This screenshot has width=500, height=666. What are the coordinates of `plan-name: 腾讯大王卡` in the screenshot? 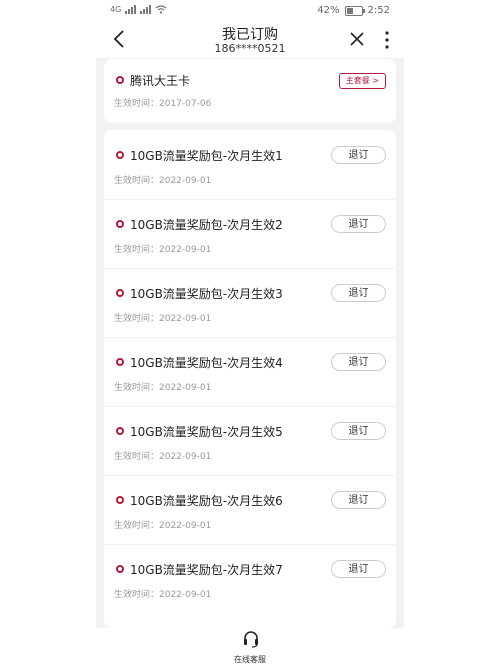 It's located at (160, 81).